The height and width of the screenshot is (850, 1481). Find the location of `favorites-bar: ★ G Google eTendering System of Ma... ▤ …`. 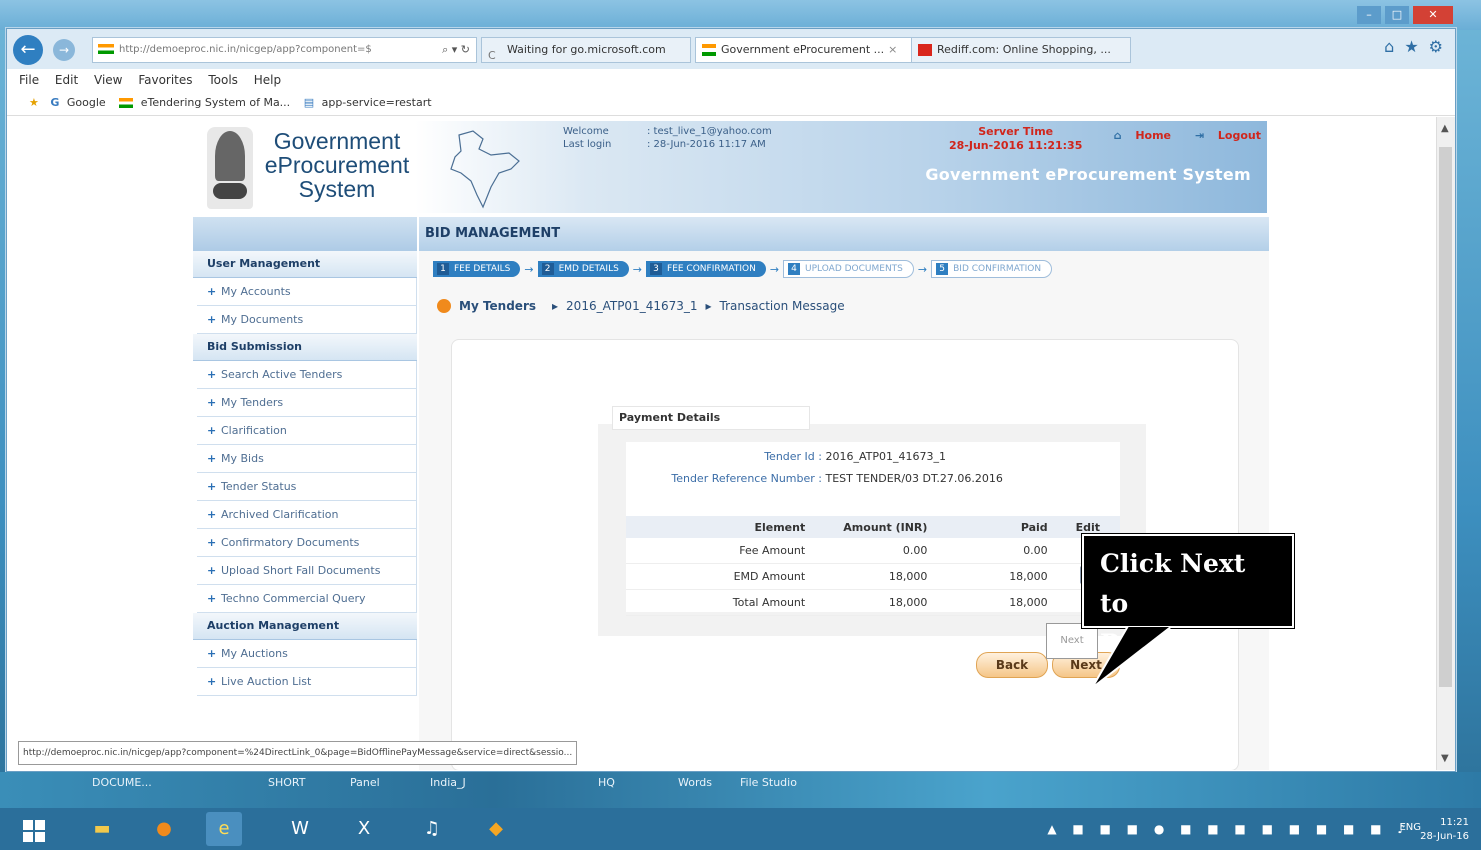

favorites-bar: ★ G Google eTendering System of Ma... ▤ … is located at coordinates (731, 103).